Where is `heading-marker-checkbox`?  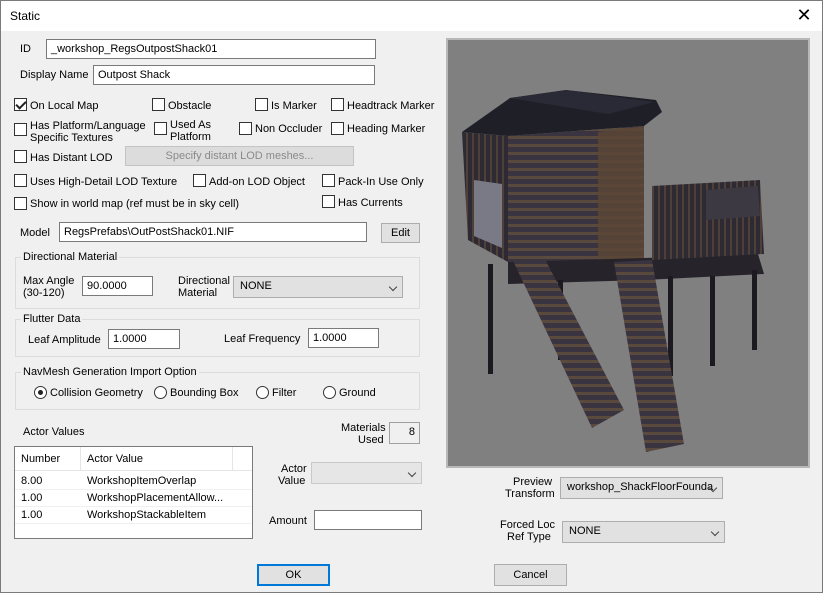
heading-marker-checkbox is located at coordinates (337, 128).